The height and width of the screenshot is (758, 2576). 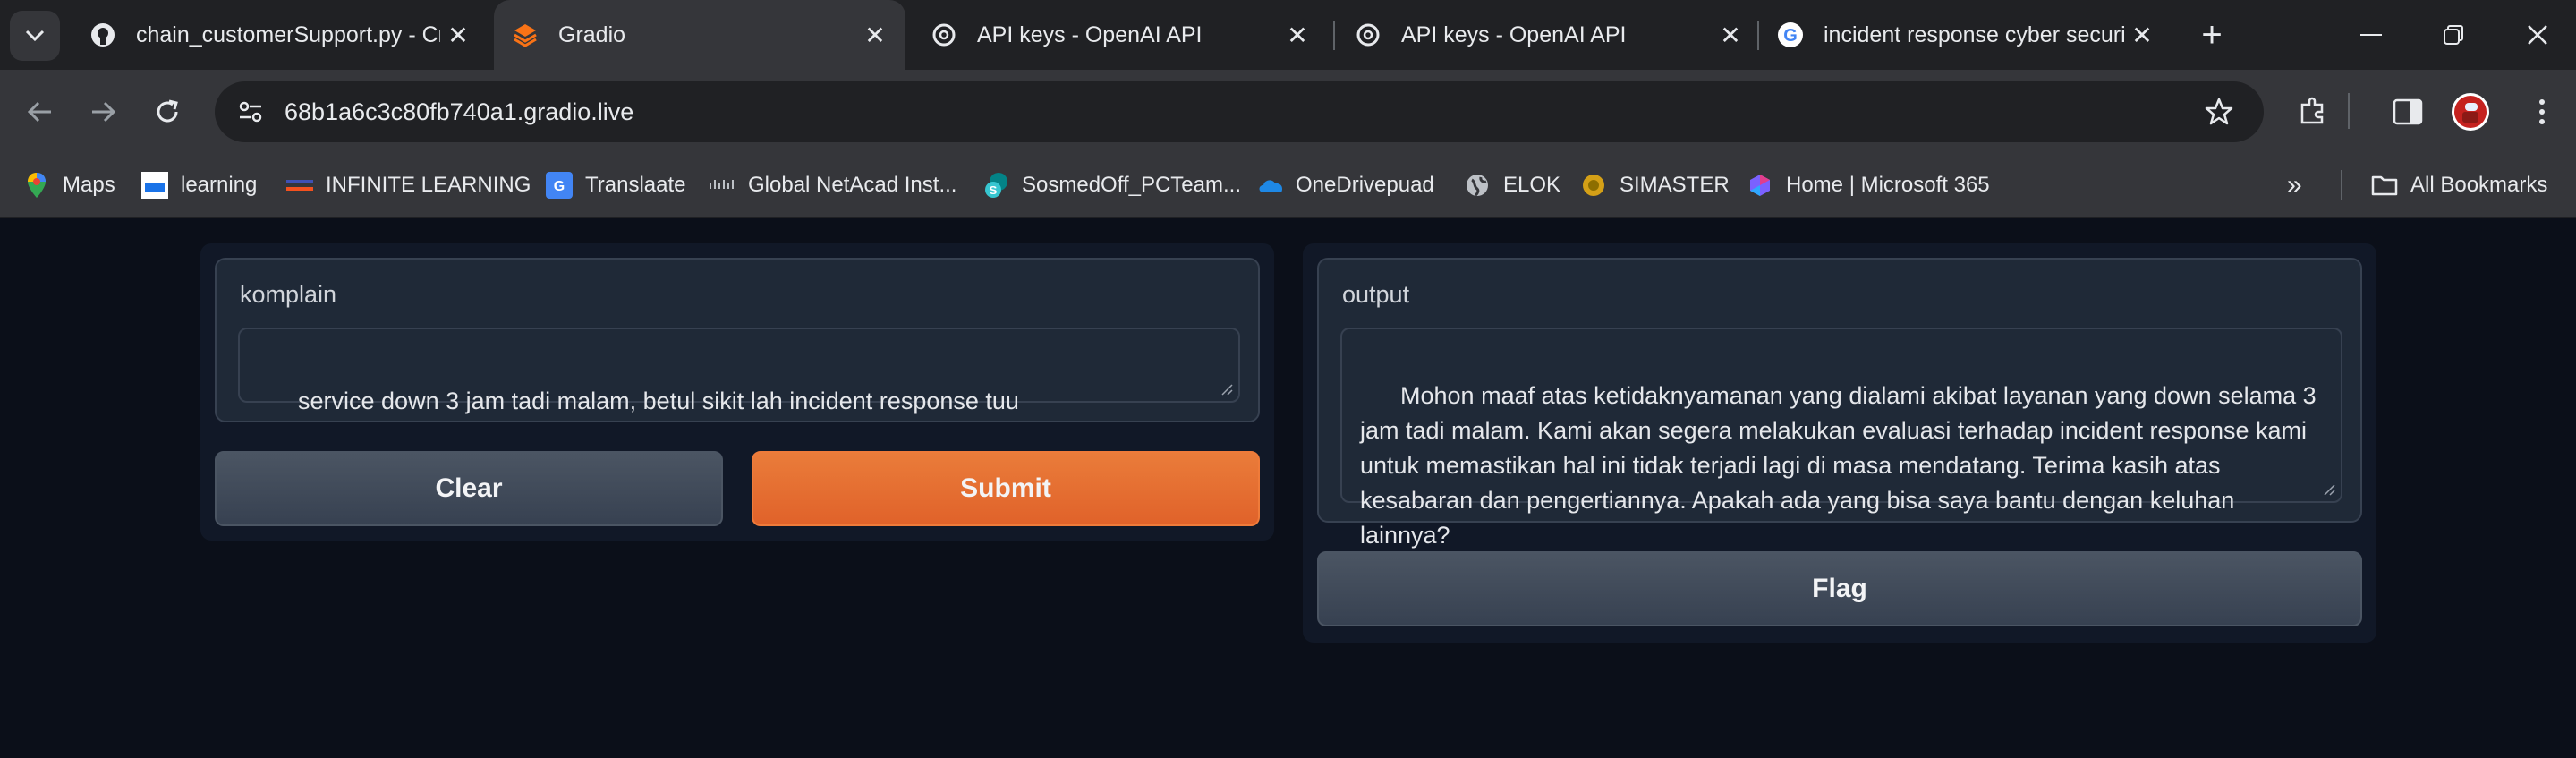 I want to click on globe-icon, so click(x=1477, y=185).